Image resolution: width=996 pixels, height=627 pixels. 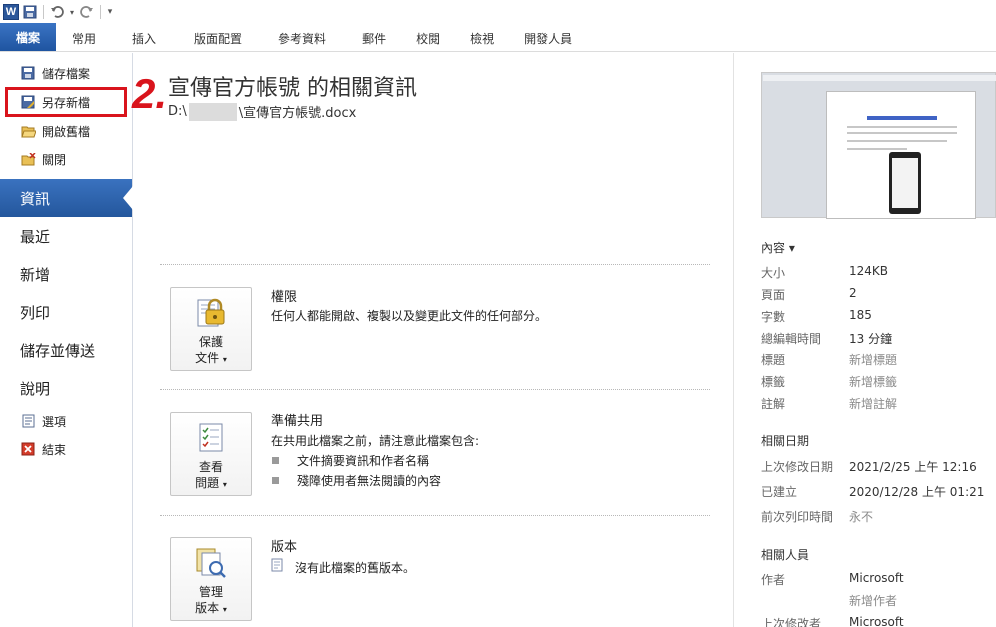 What do you see at coordinates (873, 359) in the screenshot?
I see `add-title-field: 新增標題` at bounding box center [873, 359].